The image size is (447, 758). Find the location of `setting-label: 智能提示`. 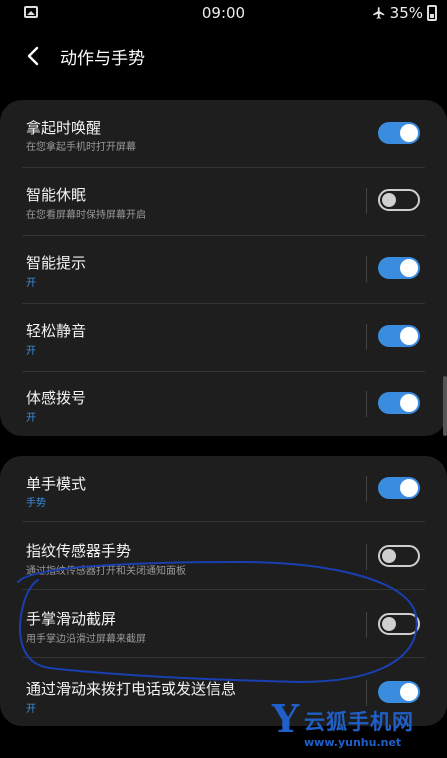

setting-label: 智能提示 is located at coordinates (56, 263).